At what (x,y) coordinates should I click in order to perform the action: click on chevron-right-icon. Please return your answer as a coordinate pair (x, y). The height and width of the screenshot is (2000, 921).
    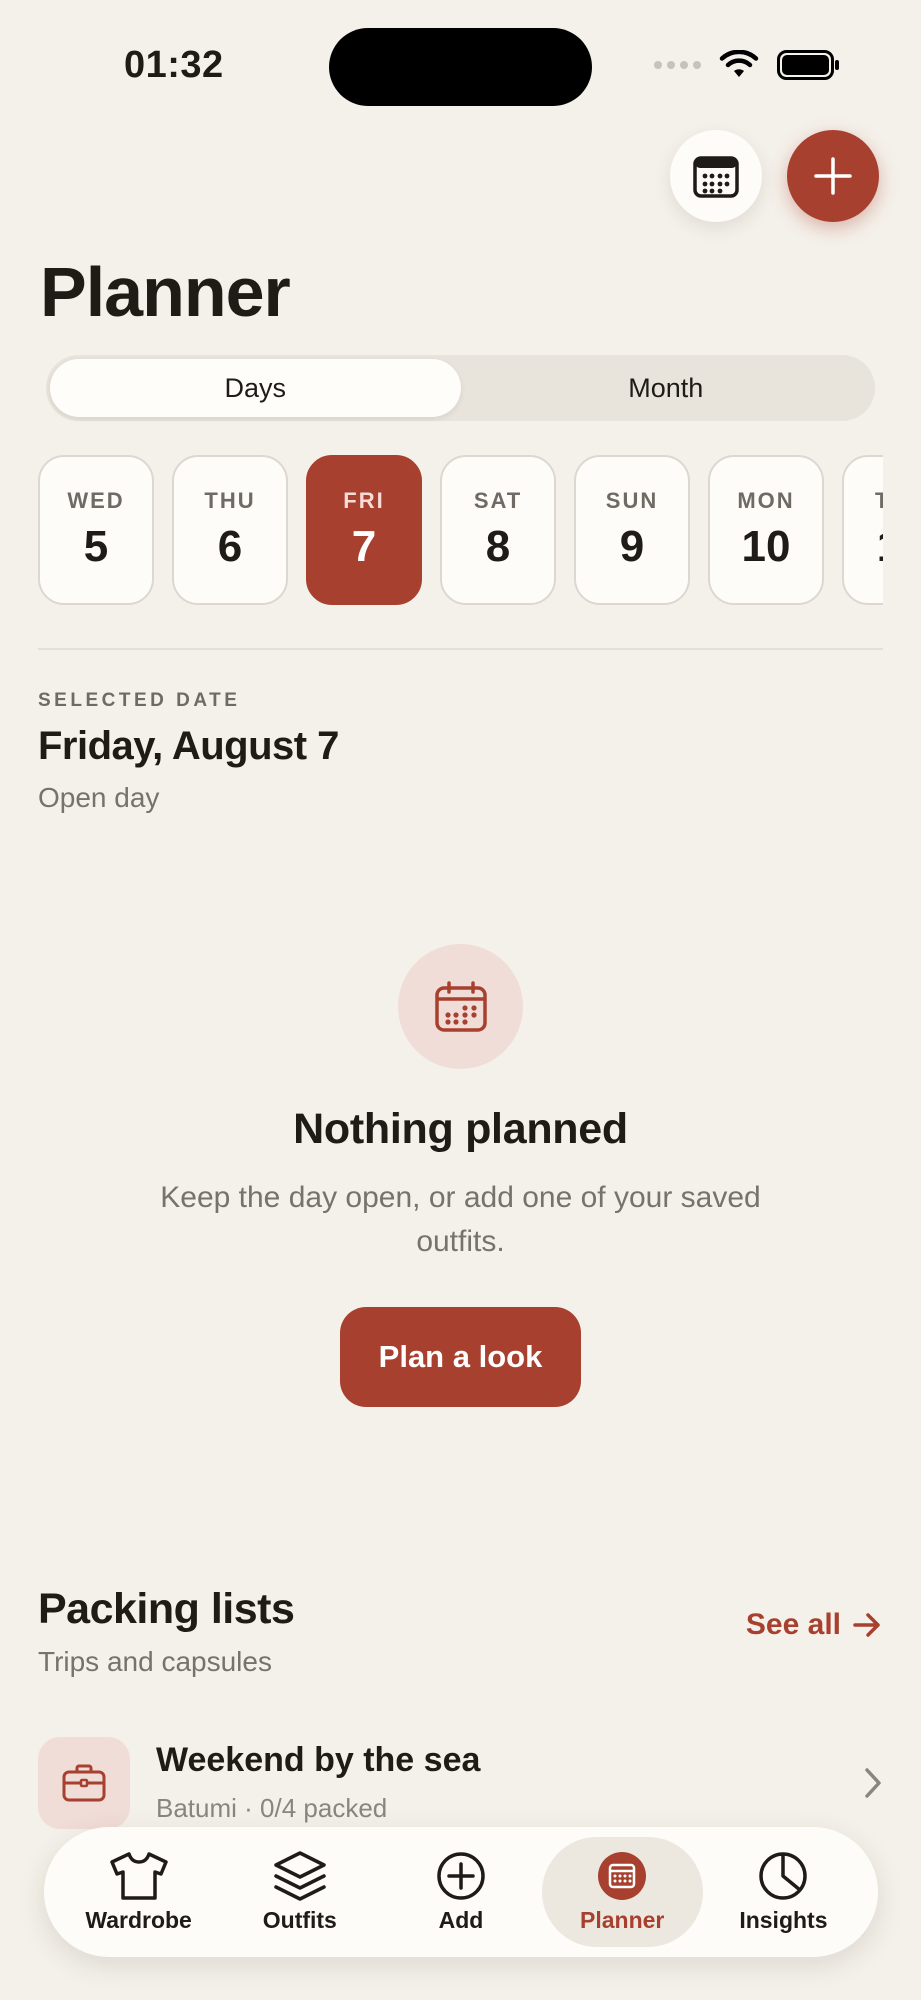
    Looking at the image, I should click on (873, 1783).